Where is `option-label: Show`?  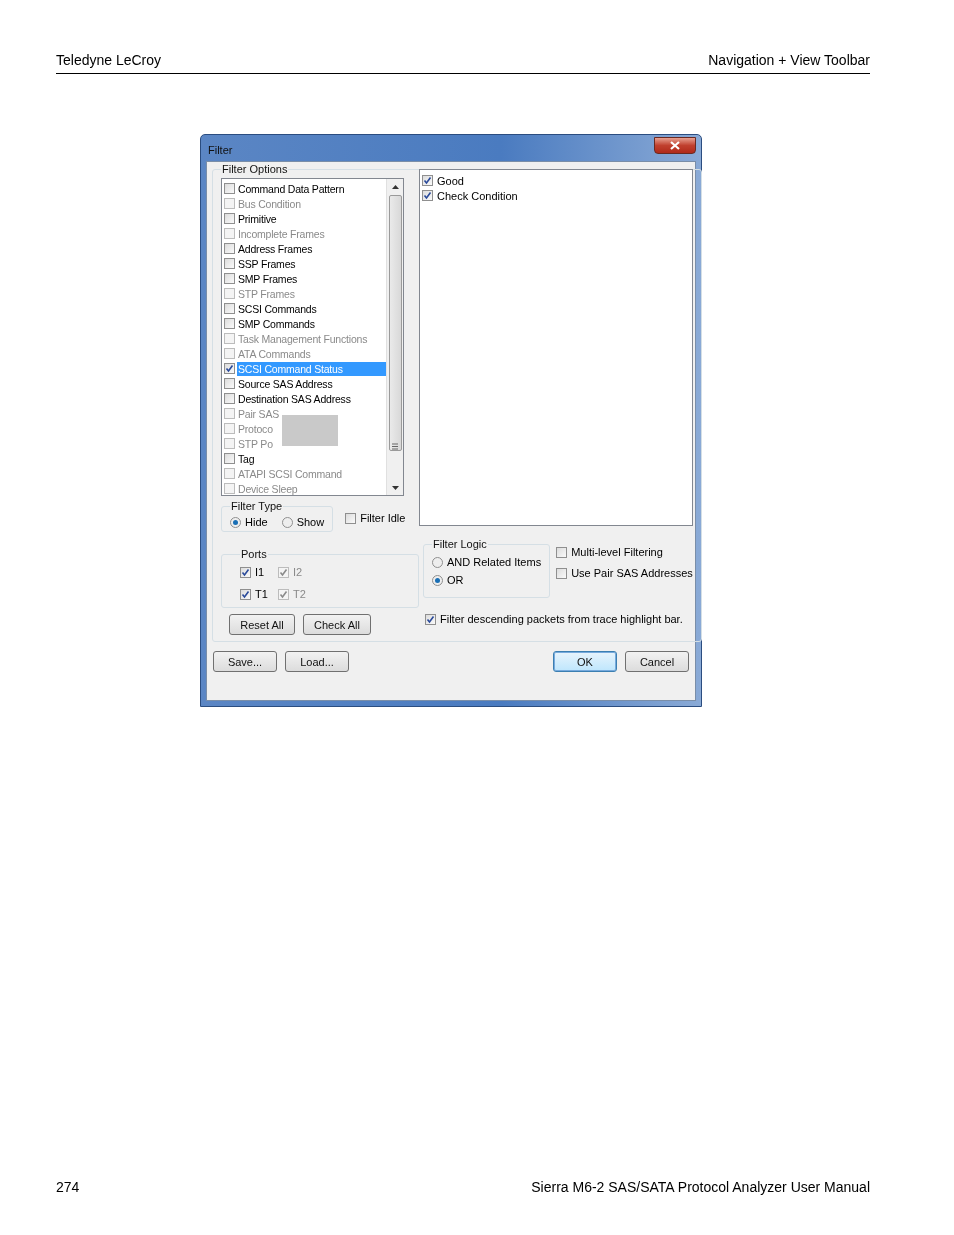 option-label: Show is located at coordinates (310, 522).